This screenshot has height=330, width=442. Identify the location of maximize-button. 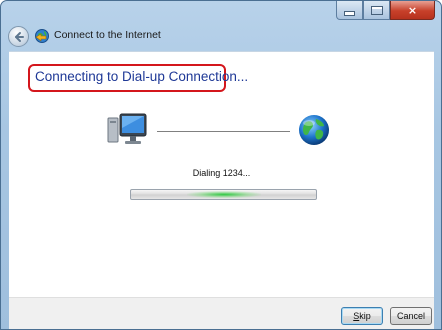
(376, 10).